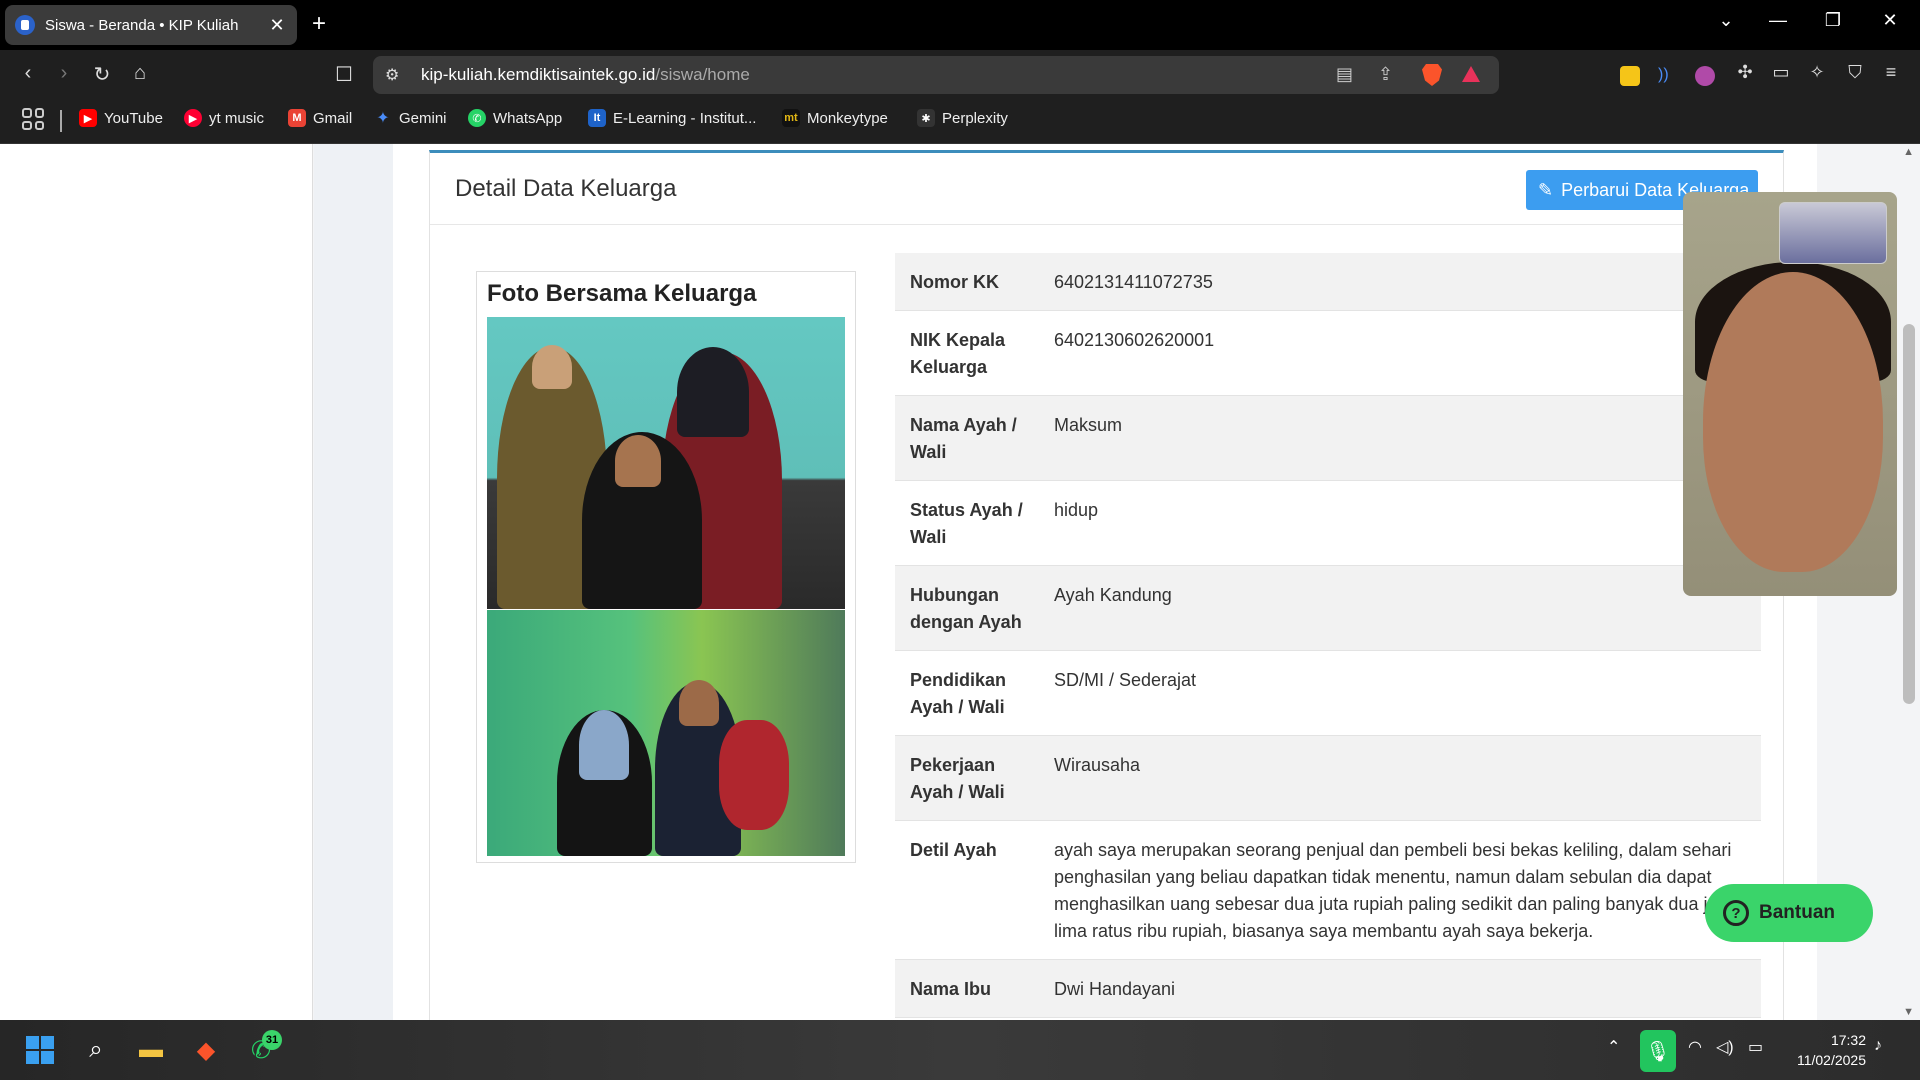  What do you see at coordinates (1134, 340) in the screenshot?
I see `row-value: 6402130602620001` at bounding box center [1134, 340].